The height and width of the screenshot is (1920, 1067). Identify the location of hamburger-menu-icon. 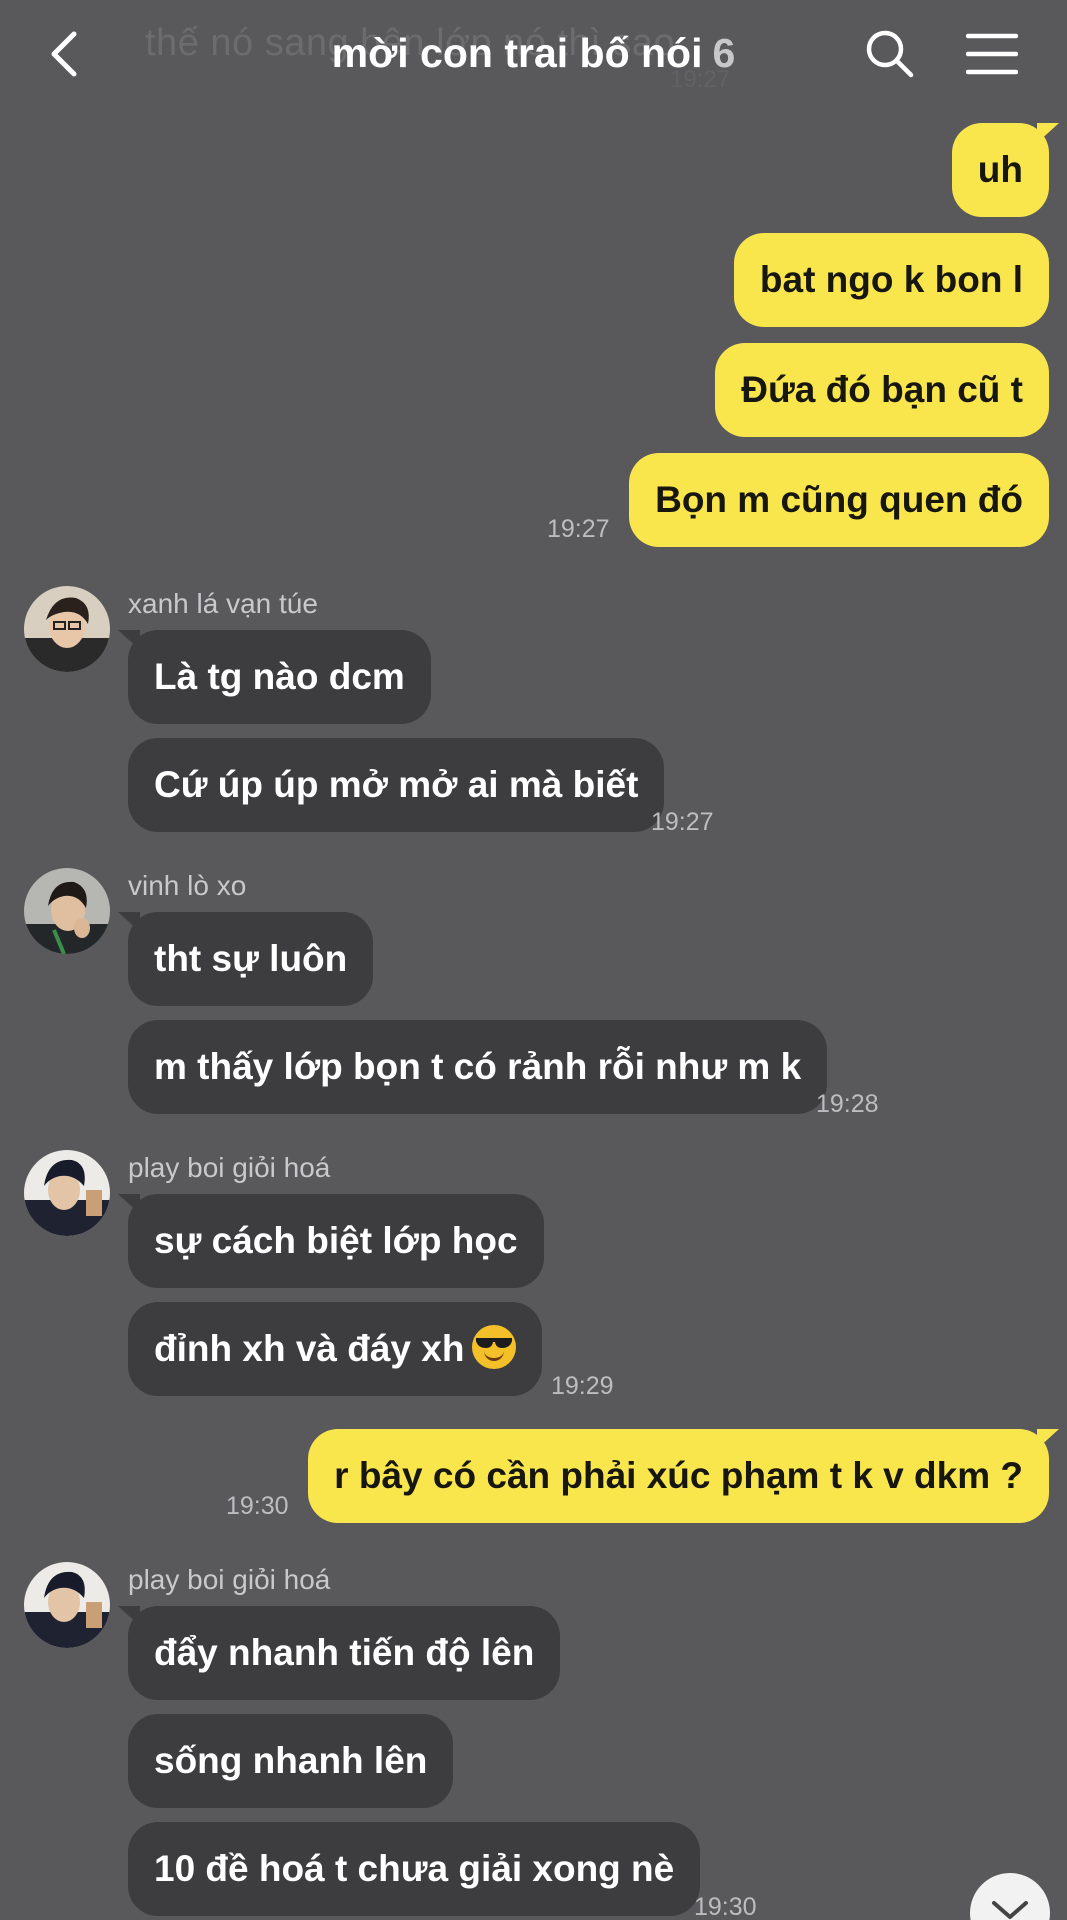
(992, 54).